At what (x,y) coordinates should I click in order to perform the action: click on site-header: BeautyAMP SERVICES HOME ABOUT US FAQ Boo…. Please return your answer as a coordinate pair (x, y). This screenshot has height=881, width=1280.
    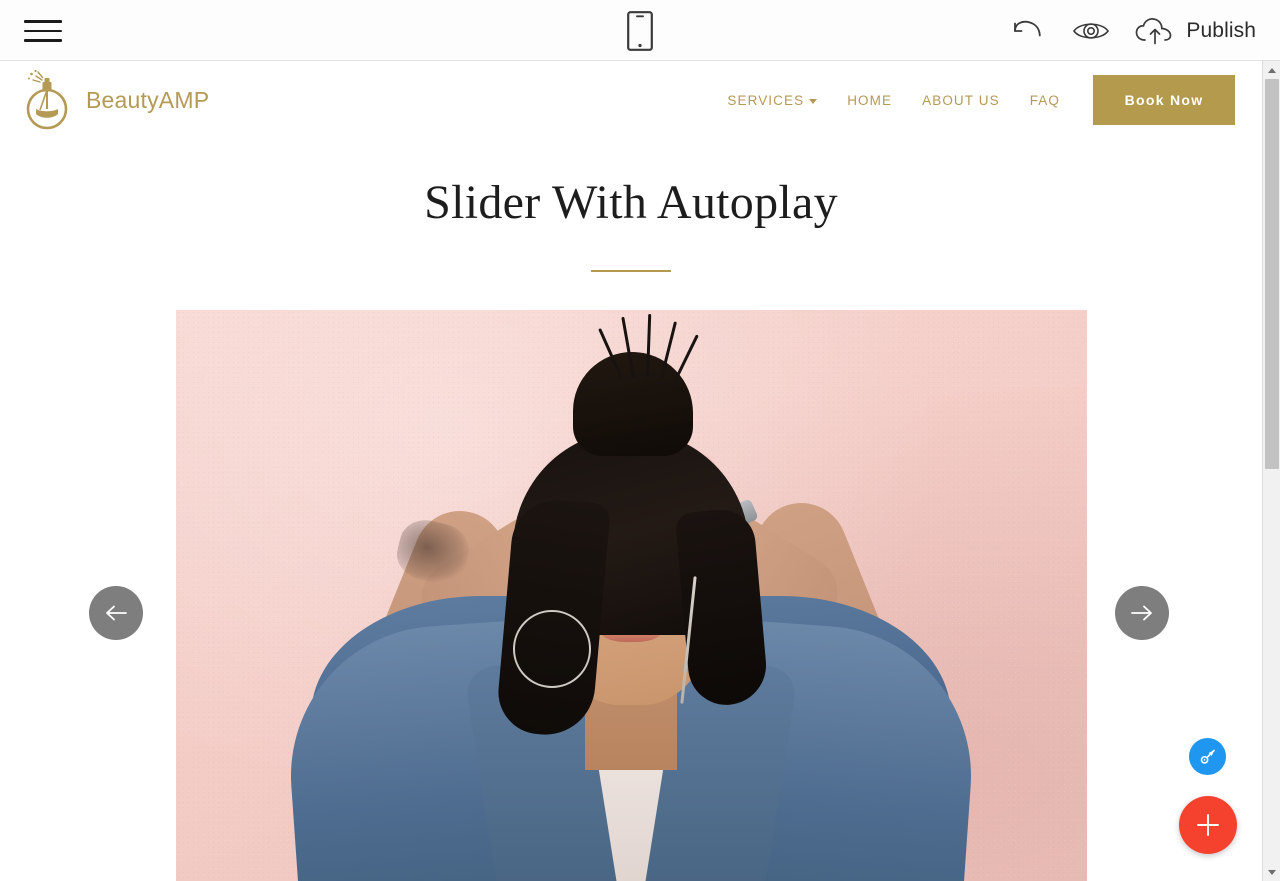
    Looking at the image, I should click on (631, 100).